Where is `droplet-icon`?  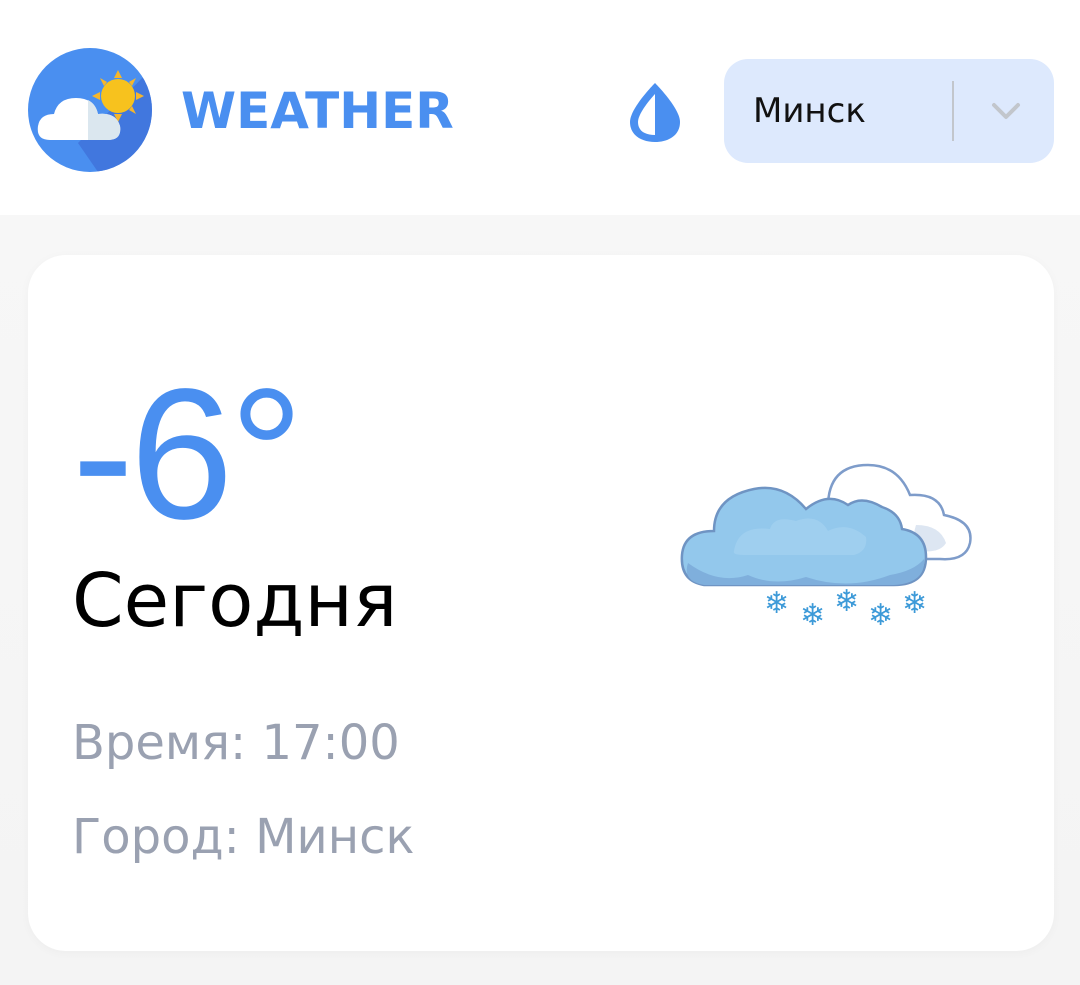
droplet-icon is located at coordinates (655, 112).